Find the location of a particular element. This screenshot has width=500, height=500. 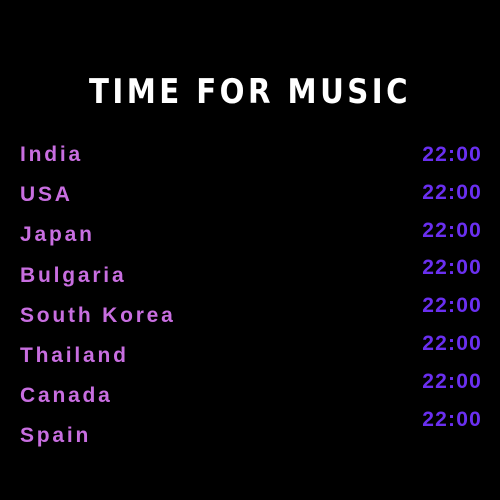

country-name: Canada is located at coordinates (66, 396).